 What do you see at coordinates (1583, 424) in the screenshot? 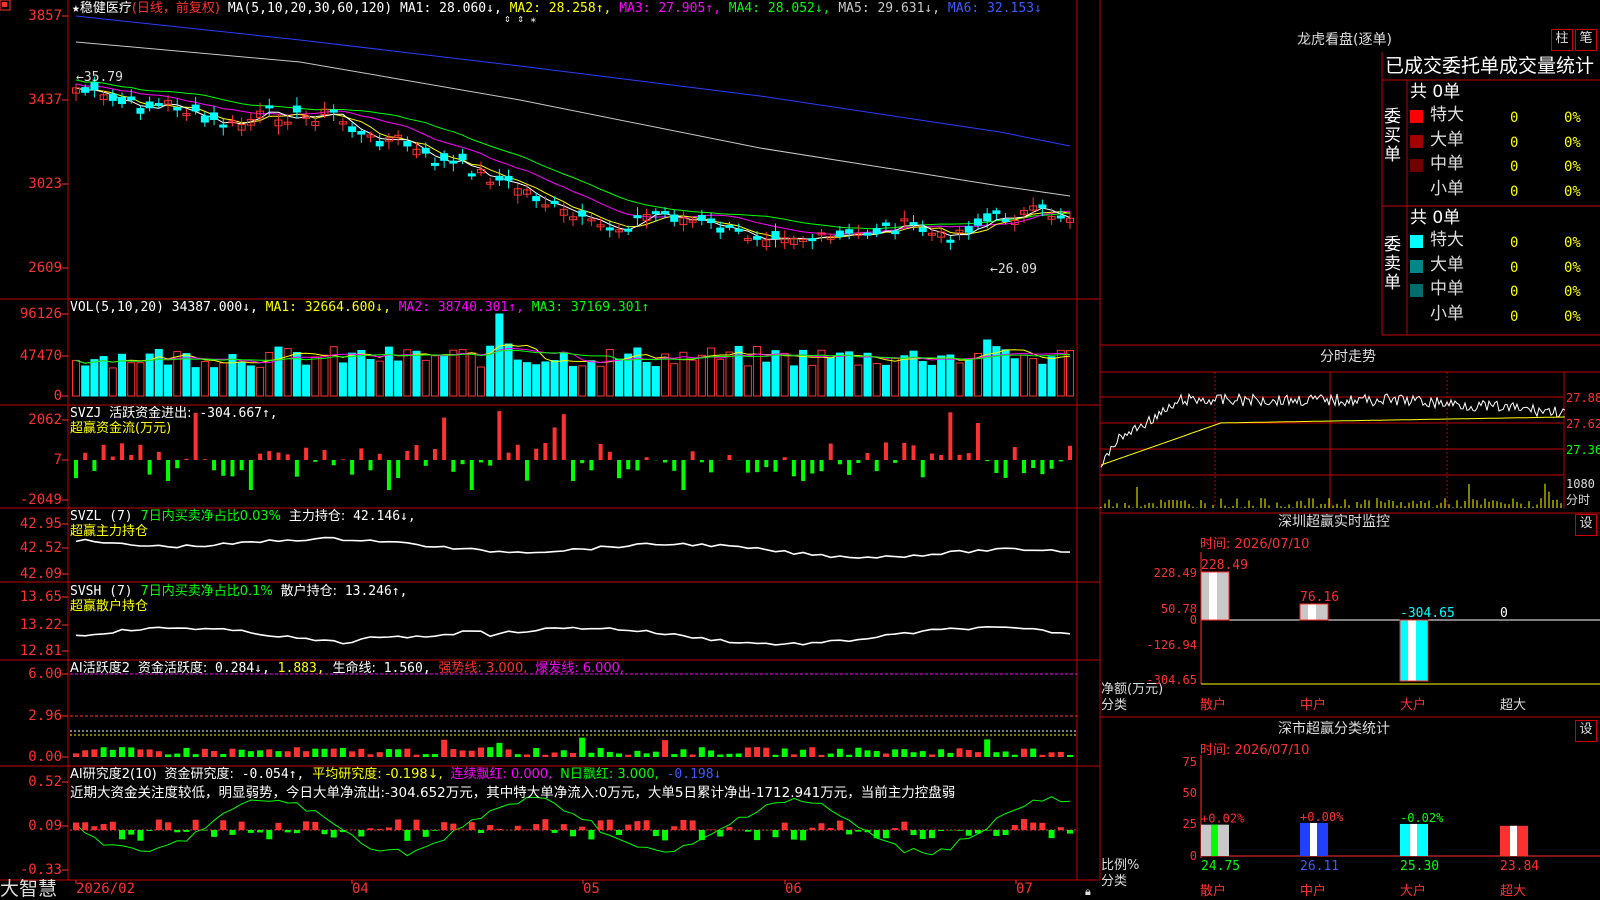
I see `intraday-price-label: 27.62` at bounding box center [1583, 424].